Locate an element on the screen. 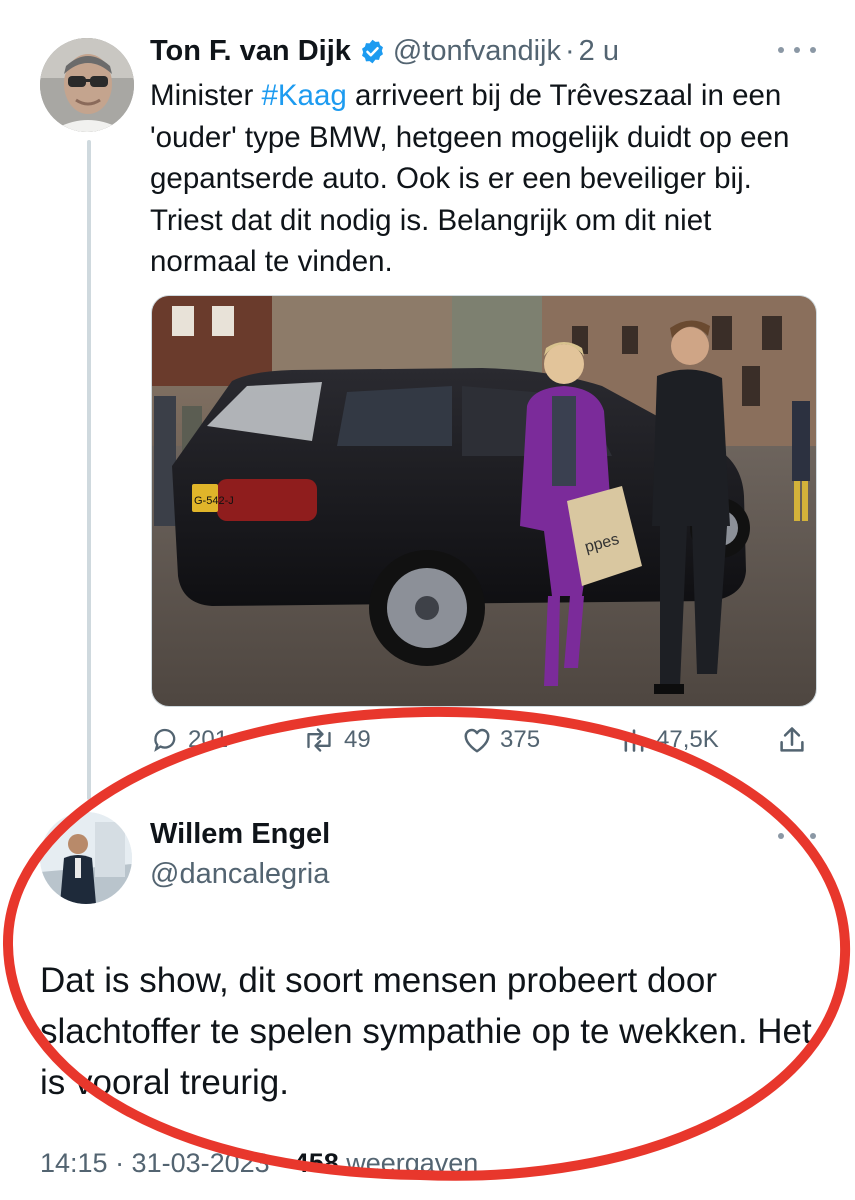 The width and height of the screenshot is (855, 1200). reply-count: 201 is located at coordinates (208, 739).